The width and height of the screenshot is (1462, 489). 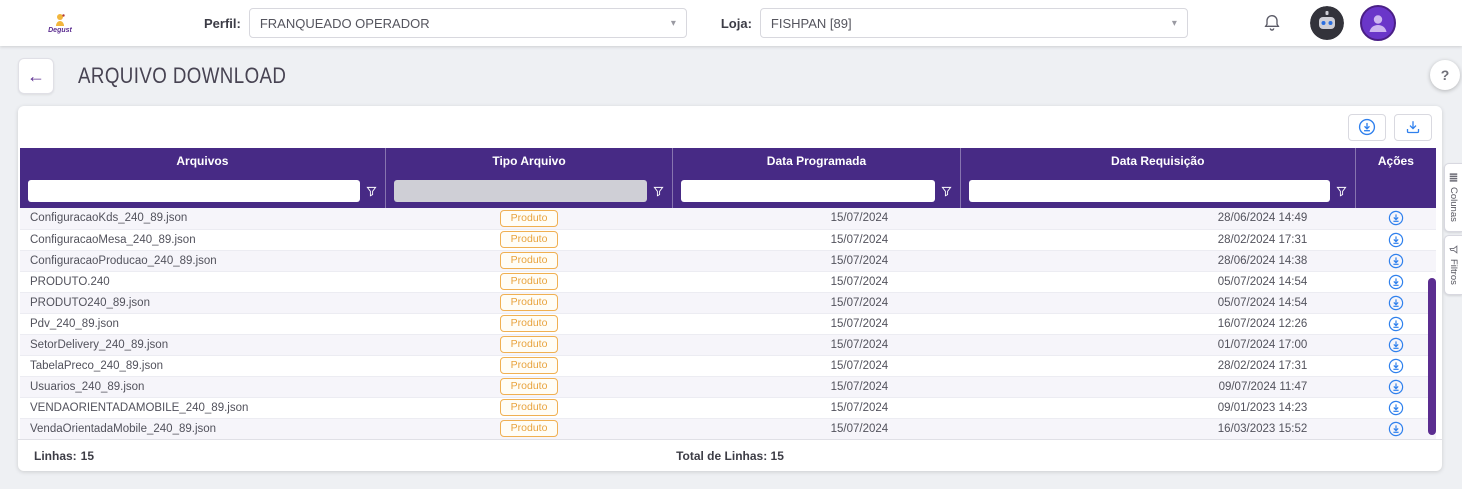 I want to click on vertical-scrollbar, so click(x=1432, y=323).